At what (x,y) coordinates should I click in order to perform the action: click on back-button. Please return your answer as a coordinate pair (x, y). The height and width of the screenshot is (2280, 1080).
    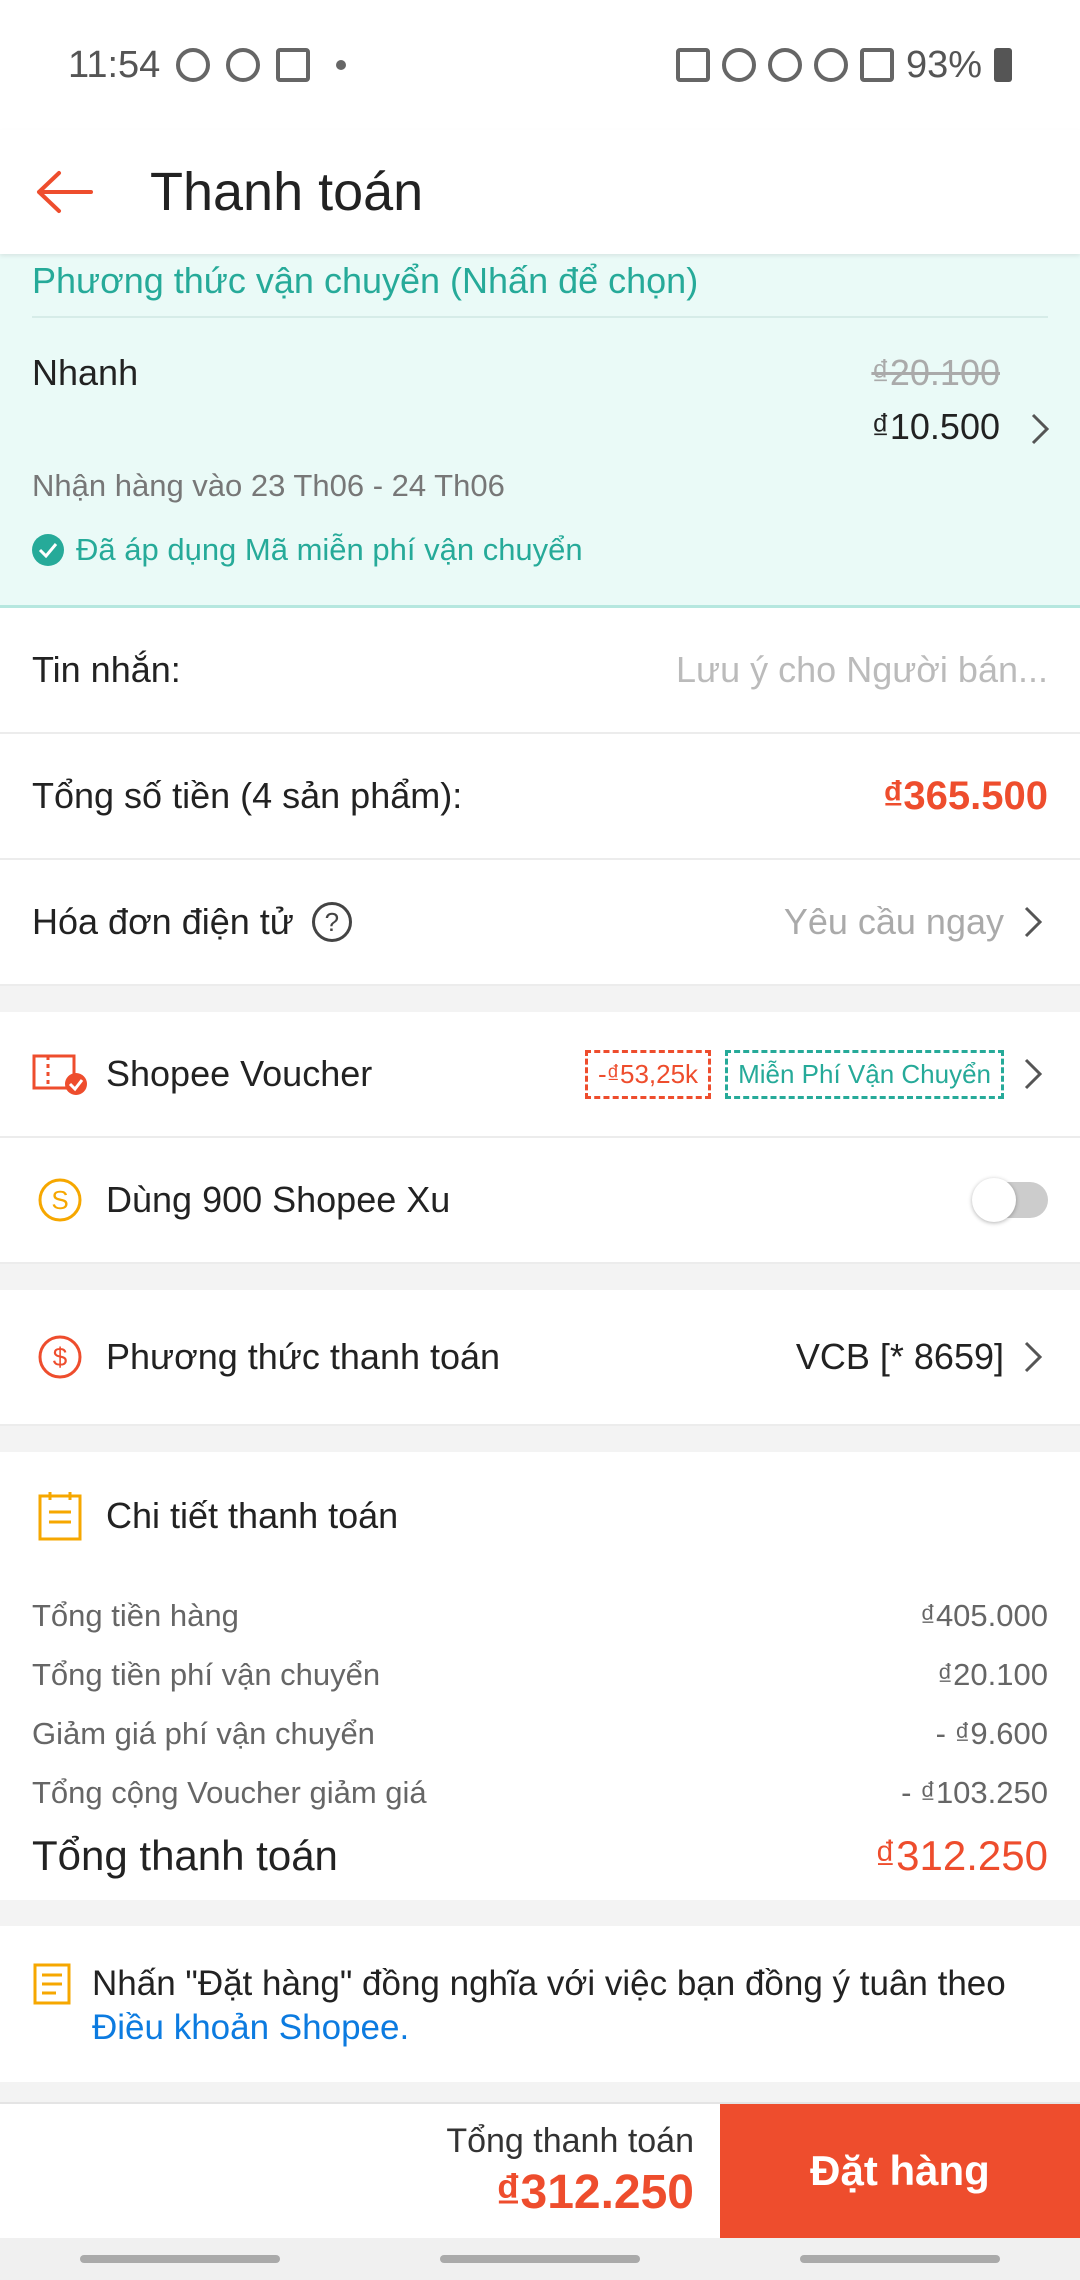
    Looking at the image, I should click on (900, 2259).